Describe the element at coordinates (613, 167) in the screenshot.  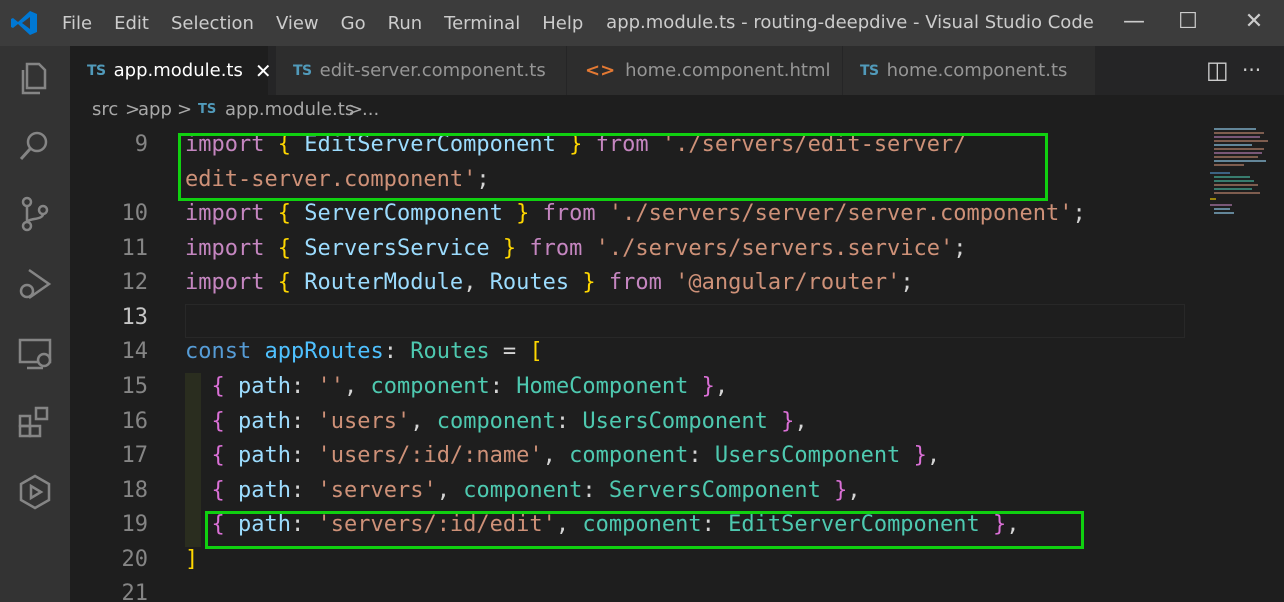
I see `highlight-box-import` at that location.